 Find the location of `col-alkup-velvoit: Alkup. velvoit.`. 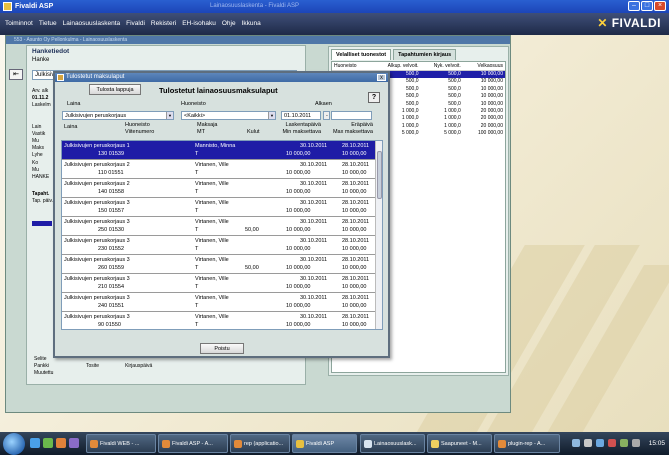

col-alkup-velvoit: Alkup. velvoit. is located at coordinates (403, 66).